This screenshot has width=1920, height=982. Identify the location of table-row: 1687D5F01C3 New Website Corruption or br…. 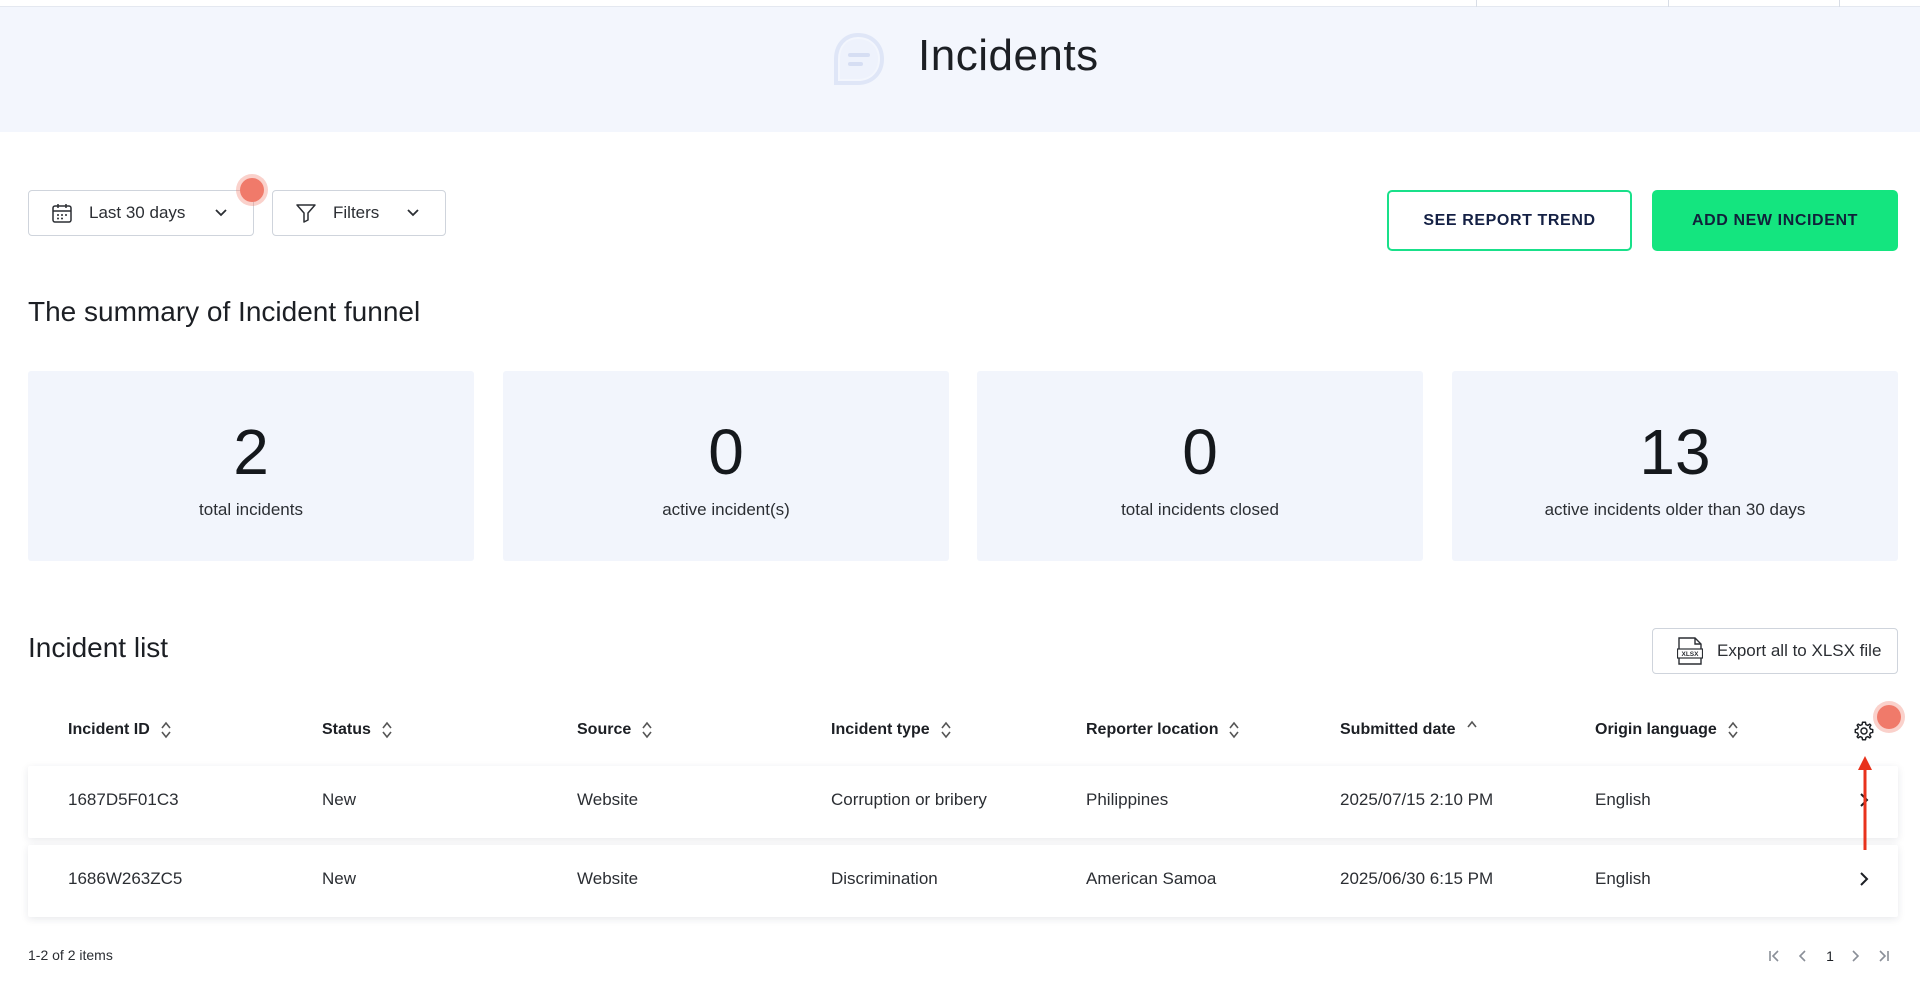
(963, 802).